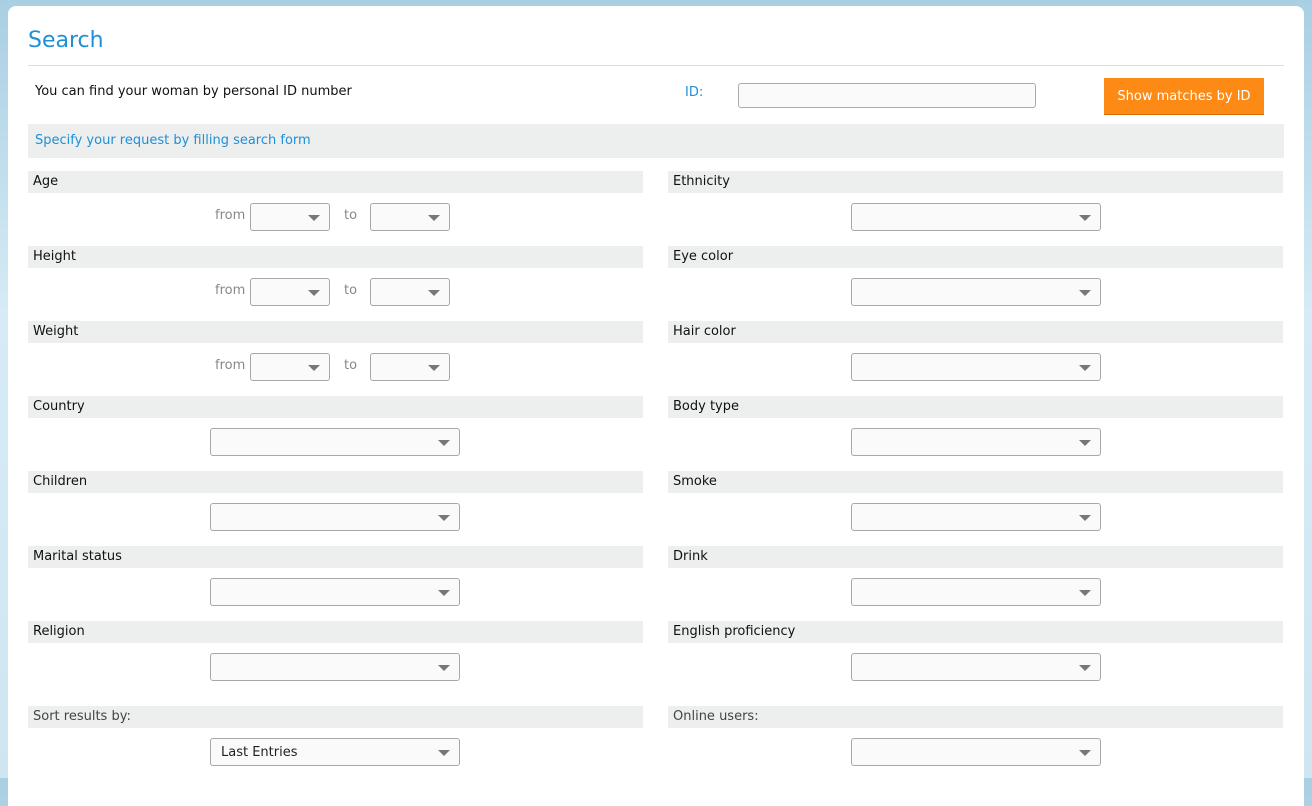 This screenshot has width=1312, height=806. I want to click on smoke-select, so click(976, 517).